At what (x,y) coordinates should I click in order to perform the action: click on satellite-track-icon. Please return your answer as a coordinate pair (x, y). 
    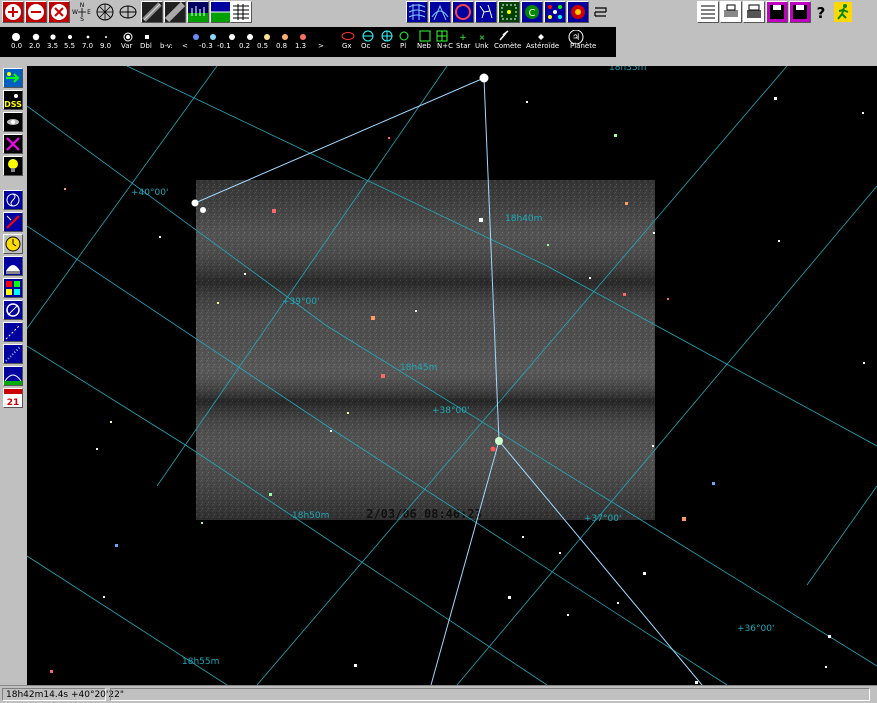
    Looking at the image, I should click on (13, 332).